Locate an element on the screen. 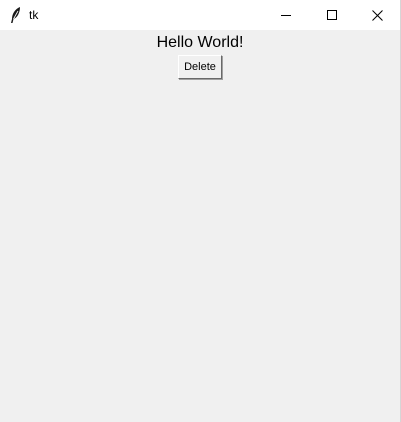 The height and width of the screenshot is (422, 401). minimize-icon is located at coordinates (286, 15).